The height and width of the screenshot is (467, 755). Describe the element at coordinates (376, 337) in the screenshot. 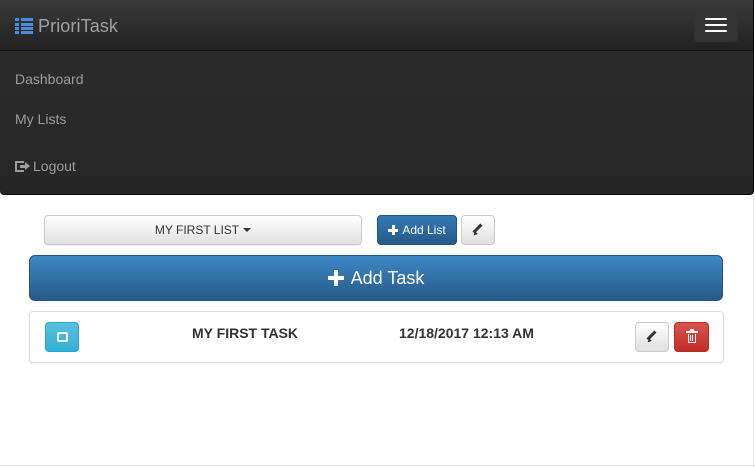

I see `task-row: MY FIRST TASK 12/18/2017 12:13 AM` at that location.